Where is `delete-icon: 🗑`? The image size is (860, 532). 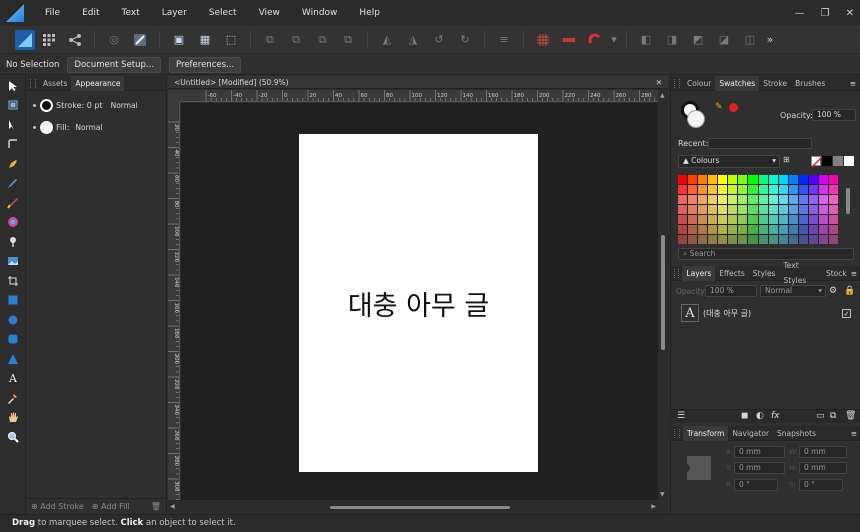 delete-icon: 🗑 is located at coordinates (156, 506).